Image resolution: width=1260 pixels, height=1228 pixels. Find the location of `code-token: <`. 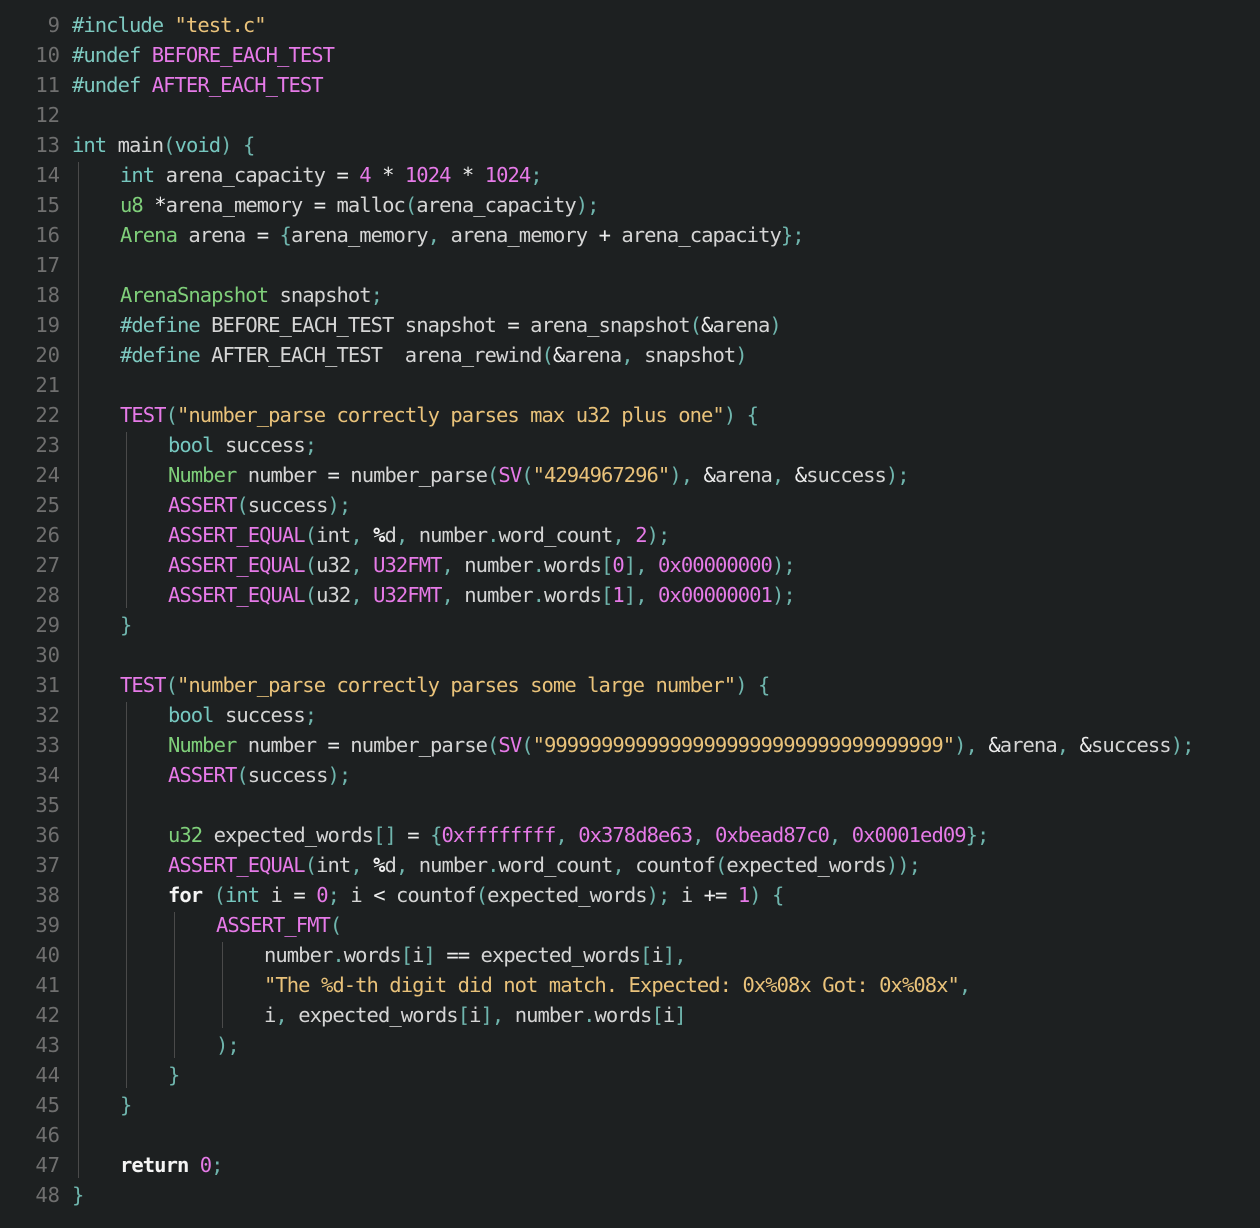

code-token: < is located at coordinates (379, 895).